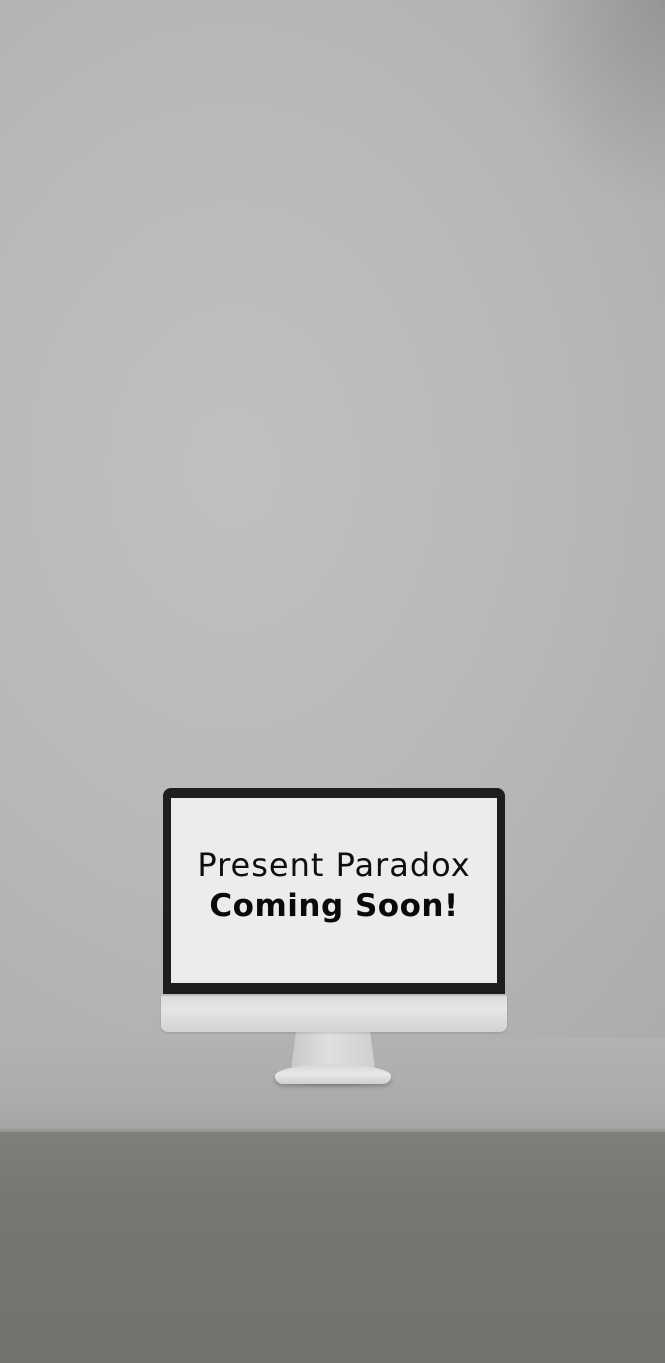 The width and height of the screenshot is (665, 1363). What do you see at coordinates (334, 1013) in the screenshot?
I see `monitor-chin` at bounding box center [334, 1013].